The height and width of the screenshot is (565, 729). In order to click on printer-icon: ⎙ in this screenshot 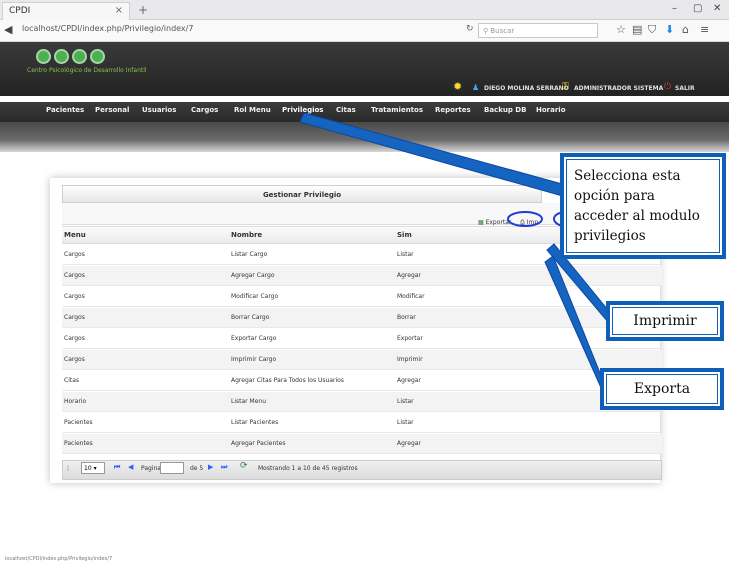, I will do `click(522, 222)`.